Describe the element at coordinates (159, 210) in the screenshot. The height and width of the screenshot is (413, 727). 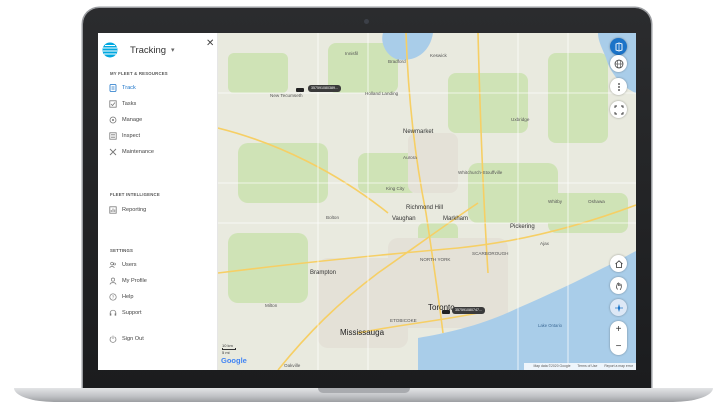
I see `nav-item-reporting: Reporting` at that location.